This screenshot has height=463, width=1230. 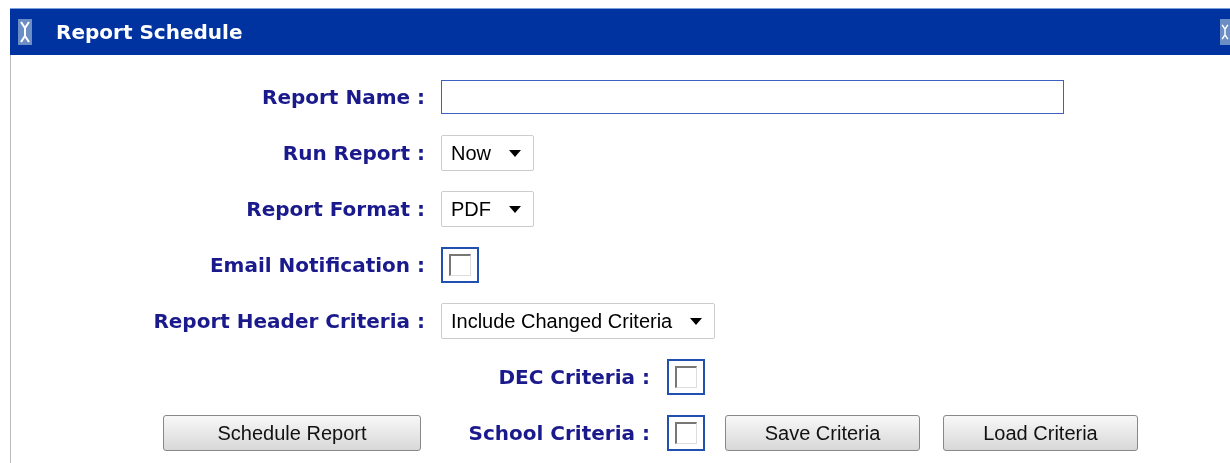 I want to click on window-title: Report Schedule, so click(x=149, y=32).